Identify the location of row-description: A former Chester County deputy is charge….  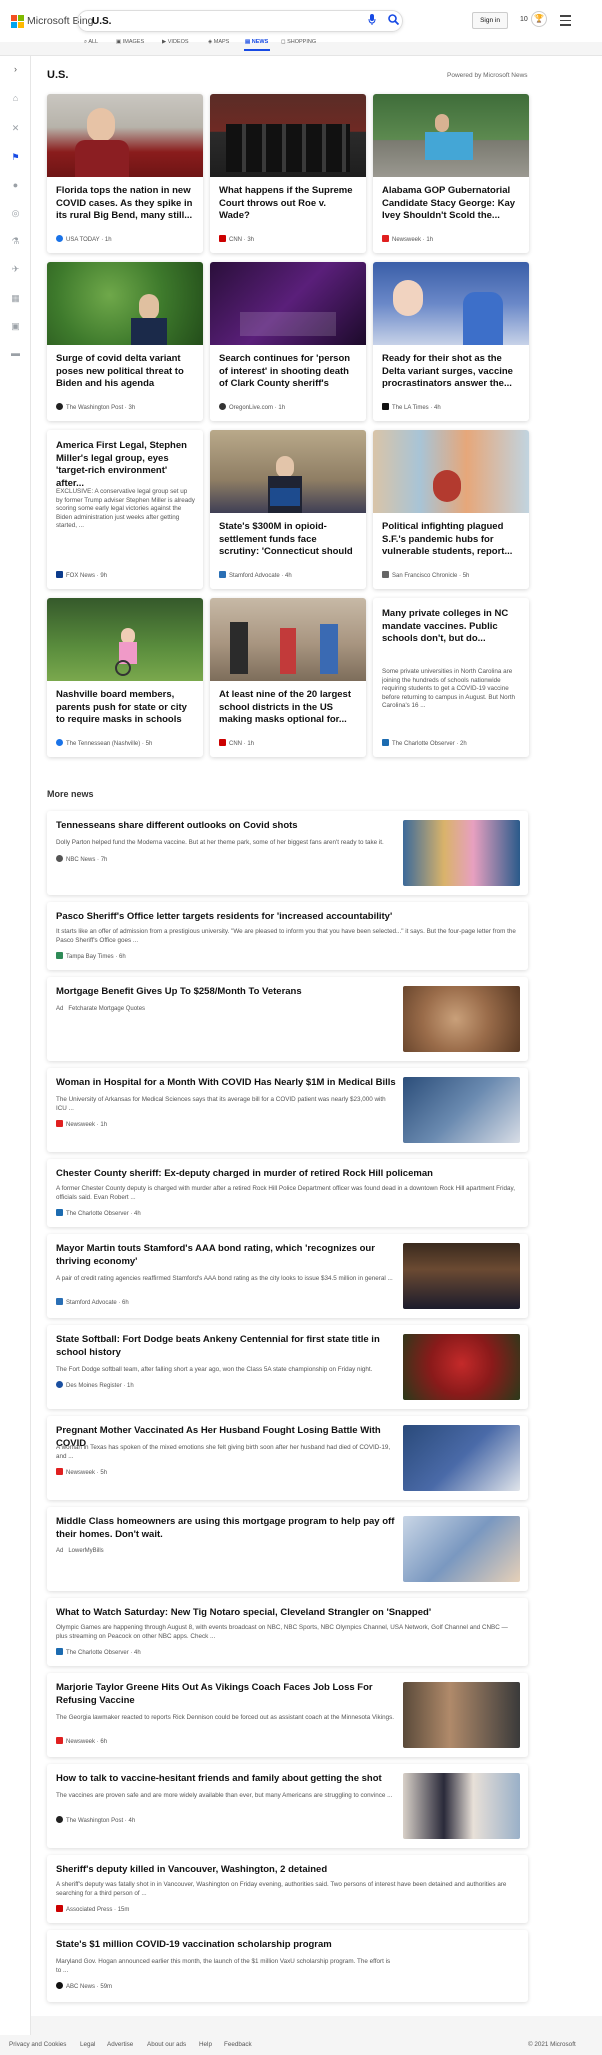
(285, 1193).